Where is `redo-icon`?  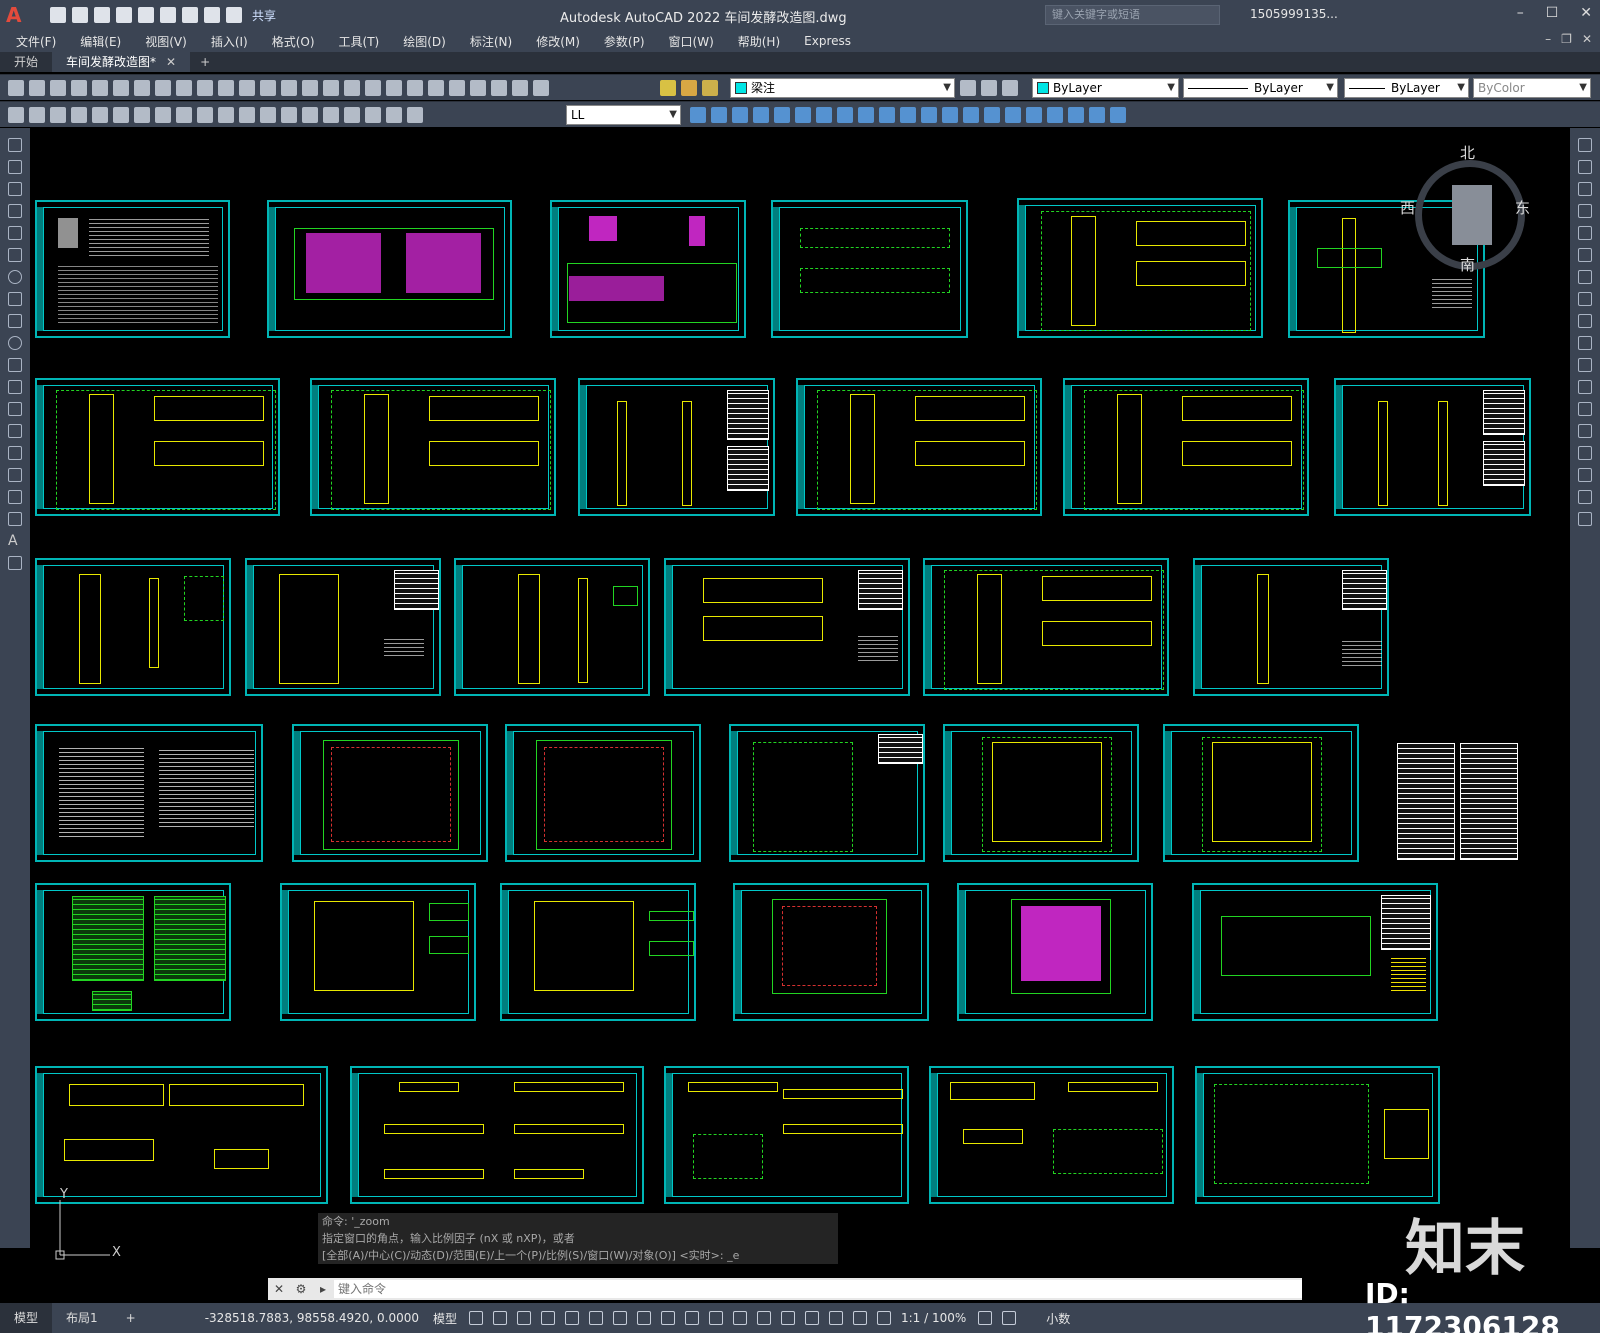
redo-icon is located at coordinates (289, 88).